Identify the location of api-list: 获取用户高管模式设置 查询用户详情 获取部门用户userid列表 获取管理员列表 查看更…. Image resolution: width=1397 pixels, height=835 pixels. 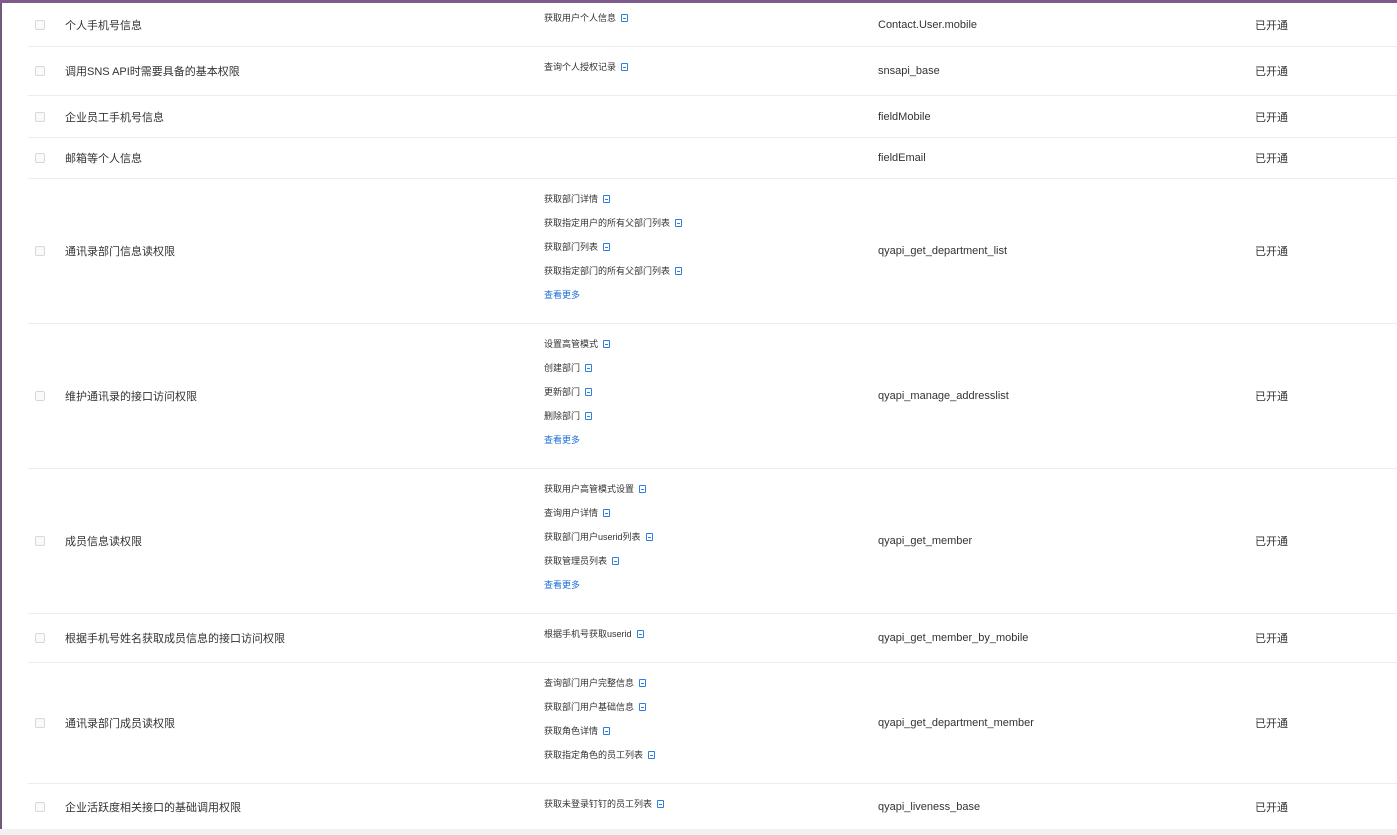
(598, 537).